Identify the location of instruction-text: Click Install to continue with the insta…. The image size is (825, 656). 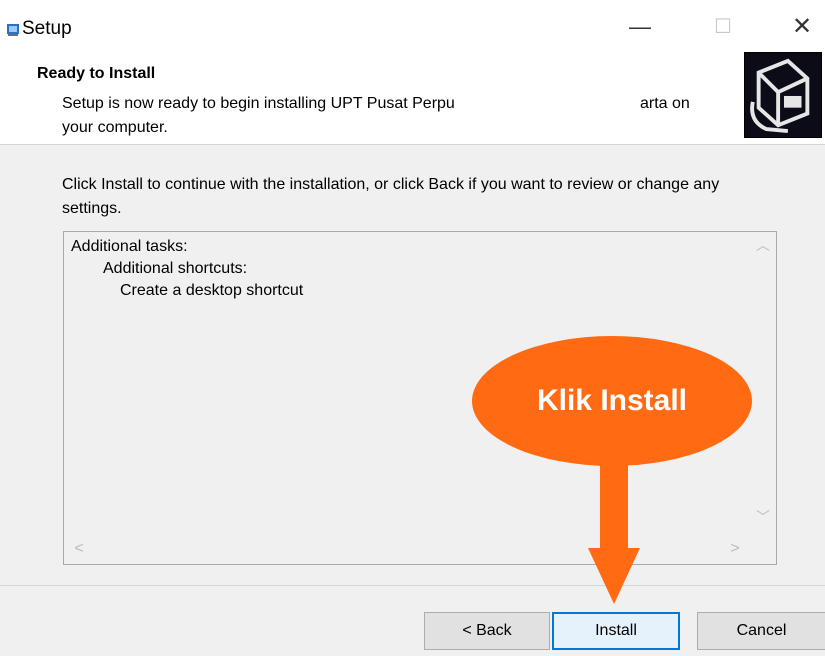
(391, 196).